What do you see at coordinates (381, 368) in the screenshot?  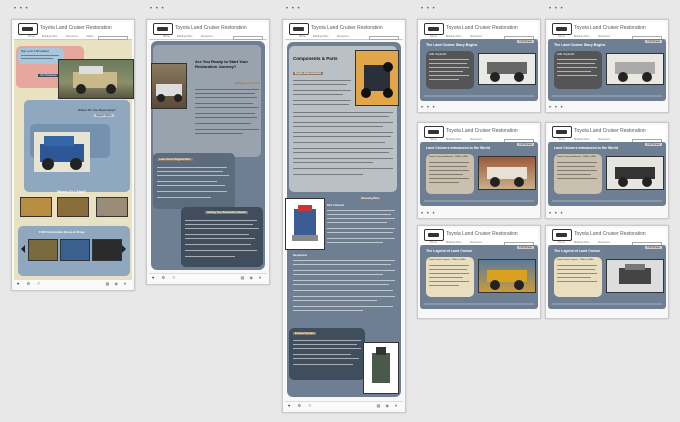 I see `exhaust-photo` at bounding box center [381, 368].